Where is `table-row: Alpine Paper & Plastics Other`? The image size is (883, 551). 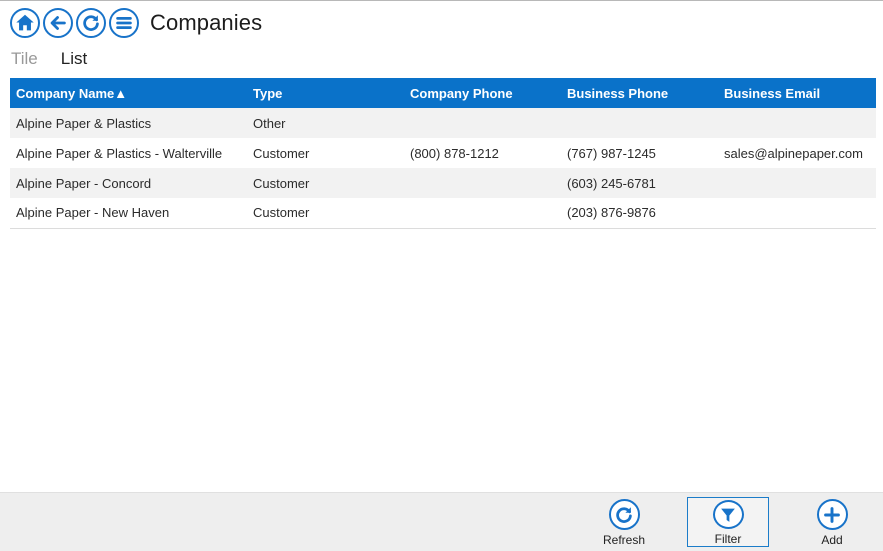
table-row: Alpine Paper & Plastics Other is located at coordinates (443, 123).